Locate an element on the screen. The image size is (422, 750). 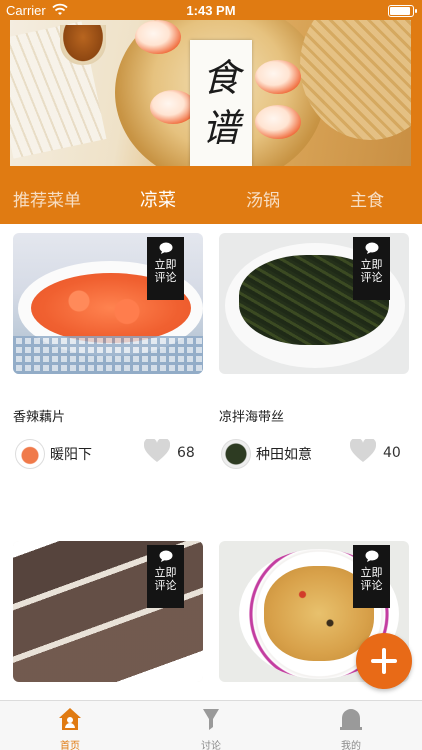
recipe-name: 凉拌海带丝 is located at coordinates (251, 415).